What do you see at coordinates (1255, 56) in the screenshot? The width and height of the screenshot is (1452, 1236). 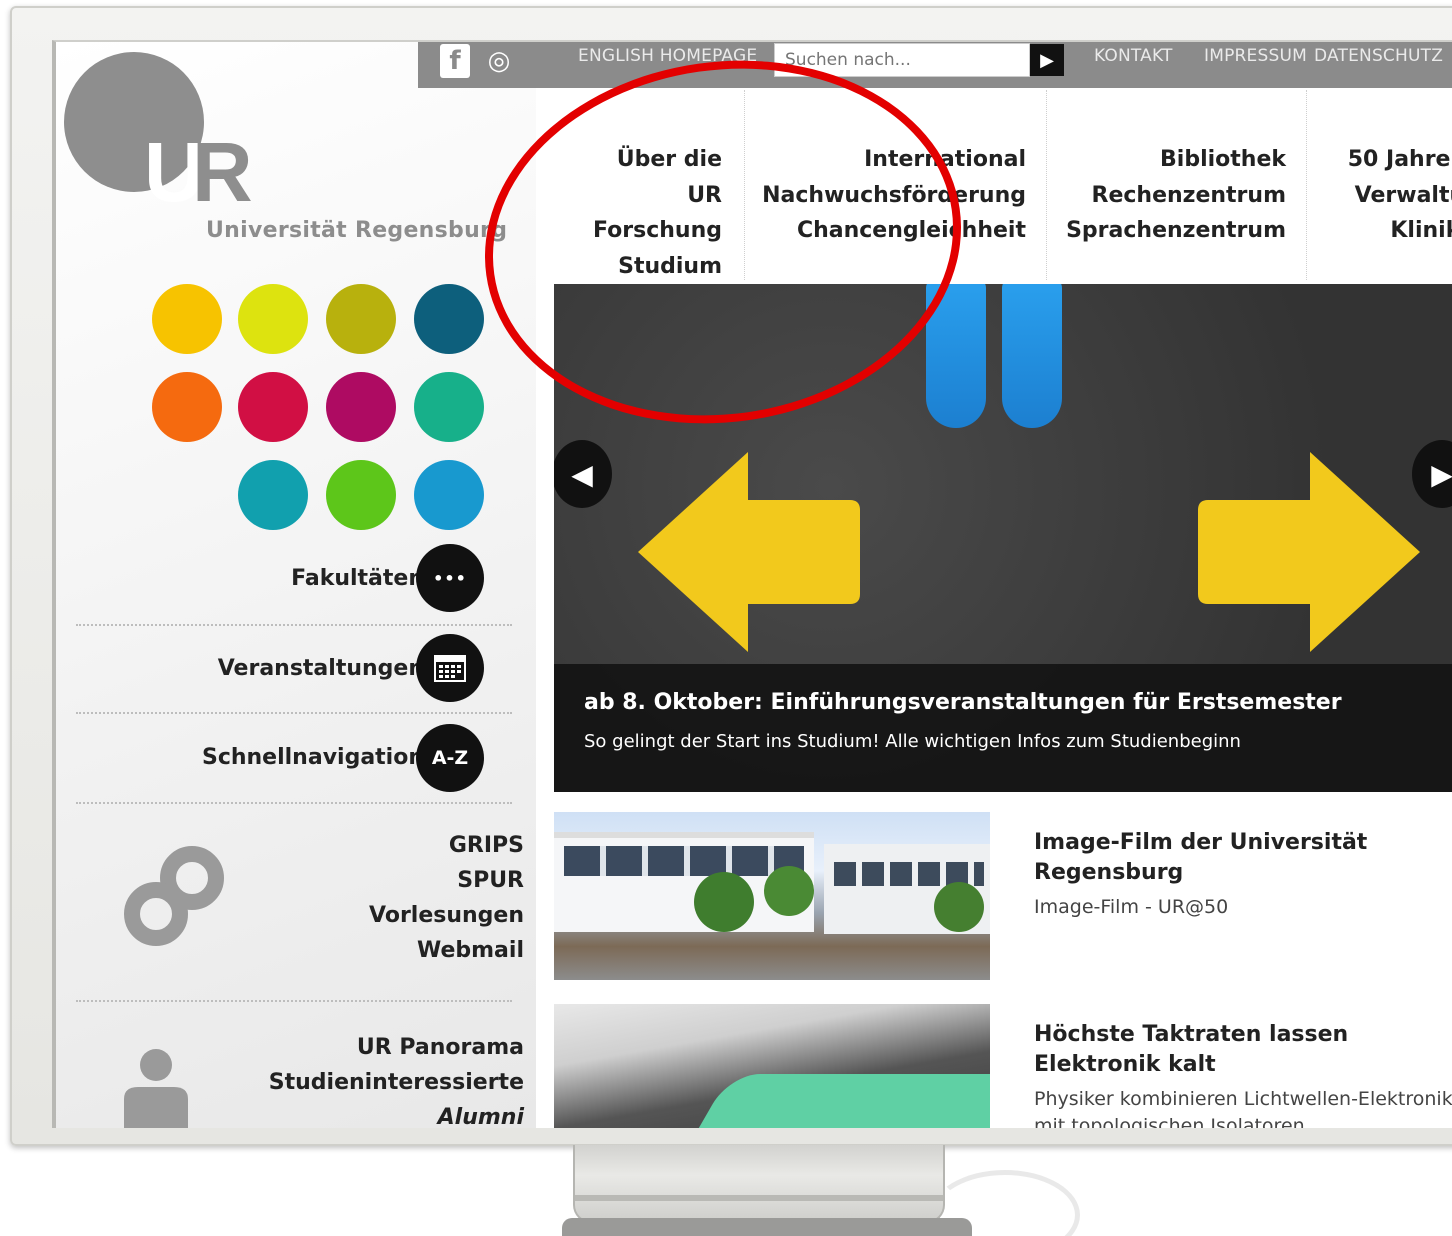 I see `impressum-link: IMPRESSUM` at bounding box center [1255, 56].